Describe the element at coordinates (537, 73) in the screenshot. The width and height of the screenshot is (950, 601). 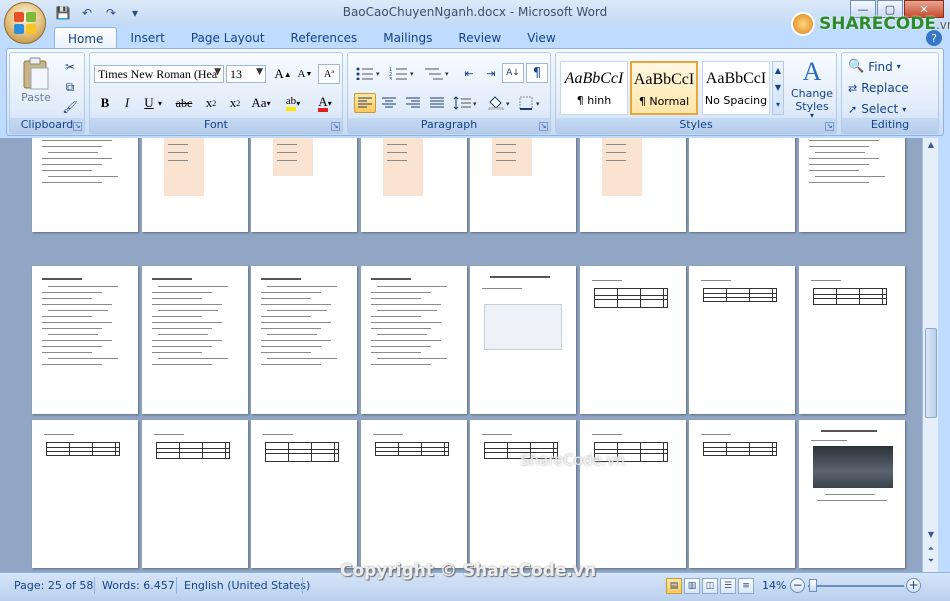
I see `show-formatting-icon: ¶` at that location.